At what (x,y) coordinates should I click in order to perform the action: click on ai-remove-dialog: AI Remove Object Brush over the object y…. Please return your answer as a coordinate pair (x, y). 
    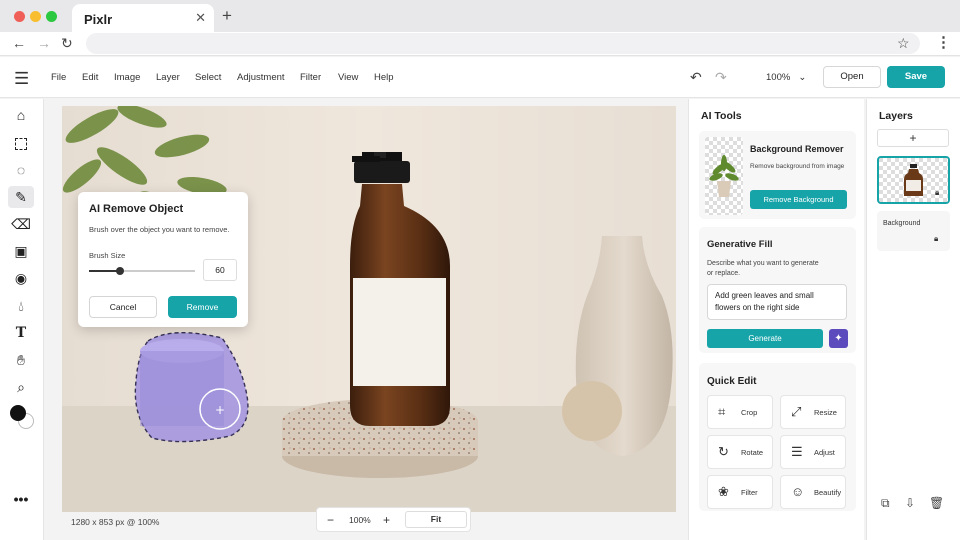
    Looking at the image, I should click on (163, 259).